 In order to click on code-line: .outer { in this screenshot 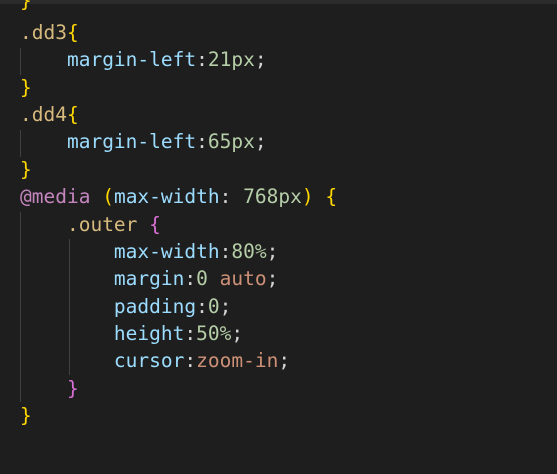, I will do `click(90, 224)`.